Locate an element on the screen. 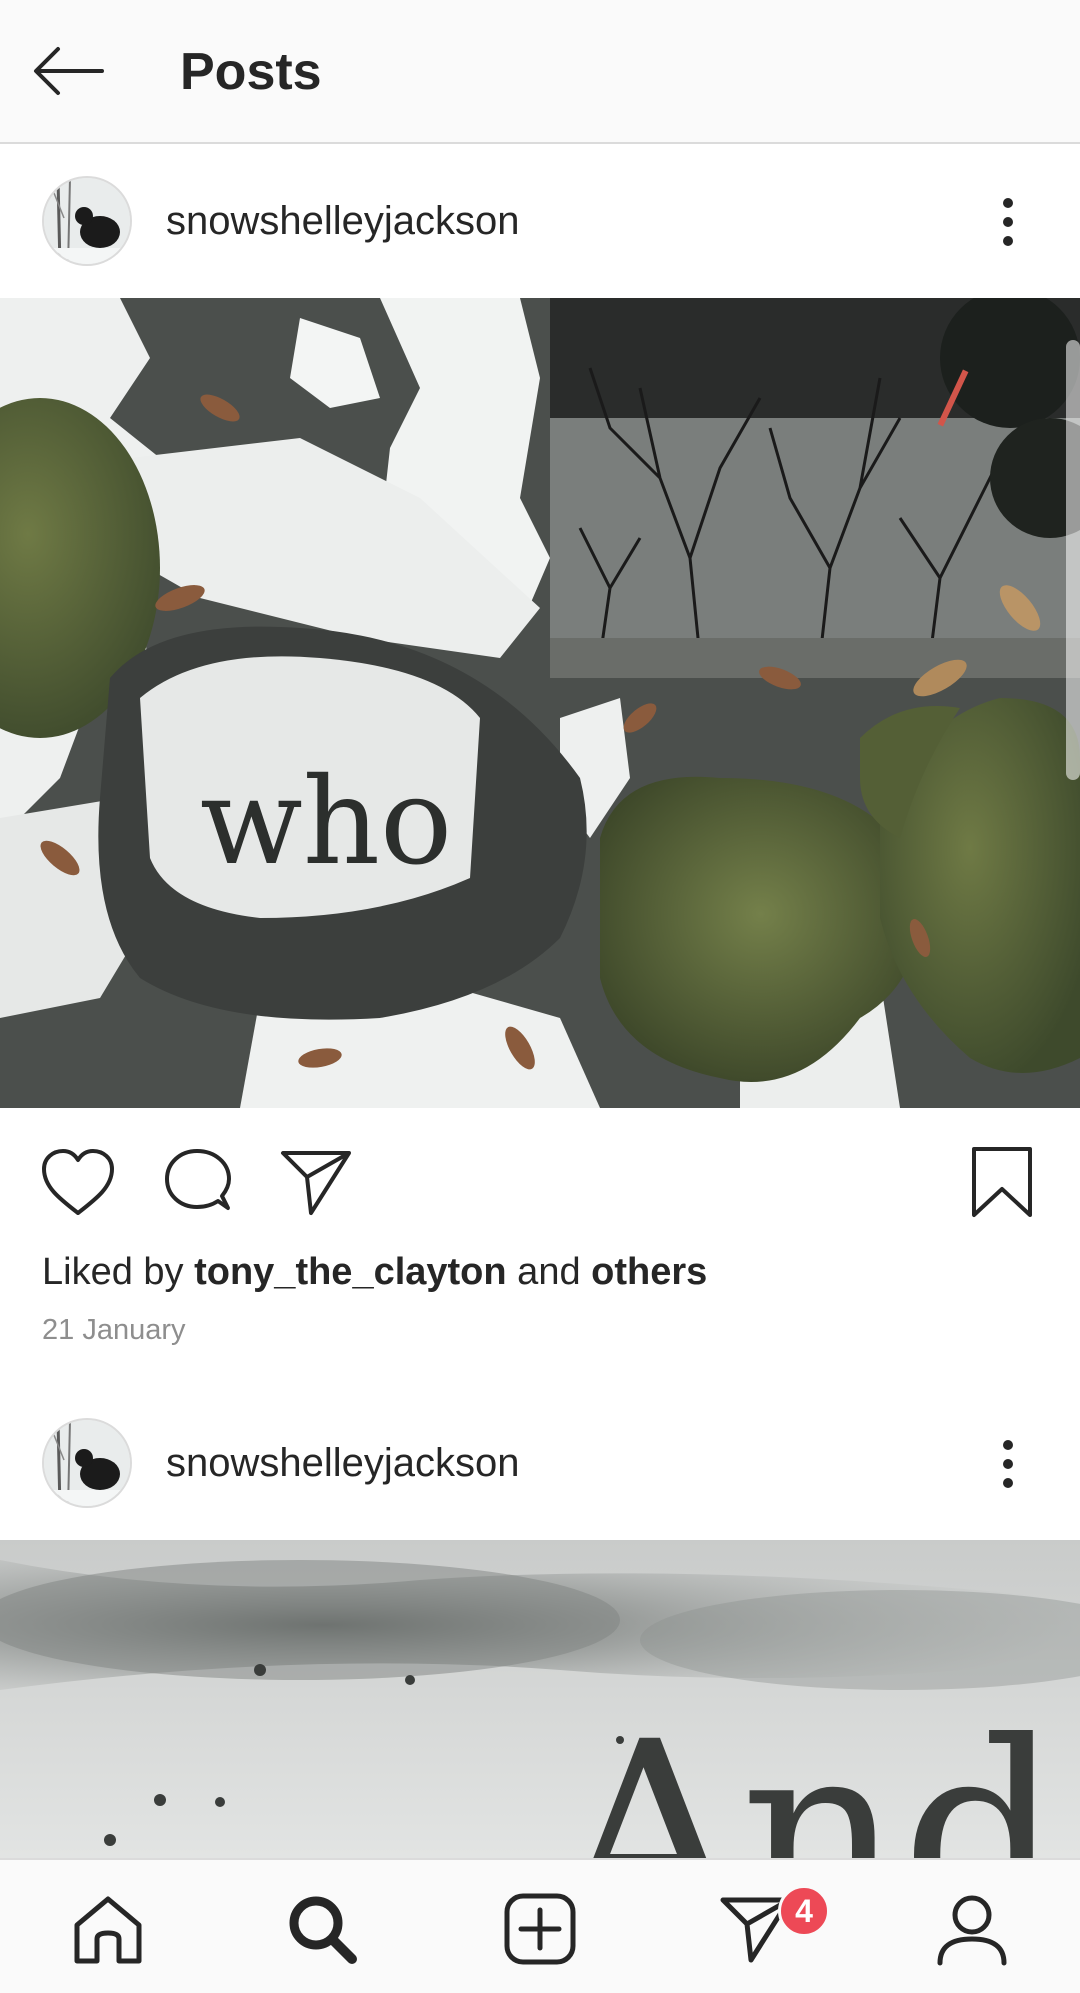 The height and width of the screenshot is (1993, 1080). liked-by-others-link: others is located at coordinates (649, 1272).